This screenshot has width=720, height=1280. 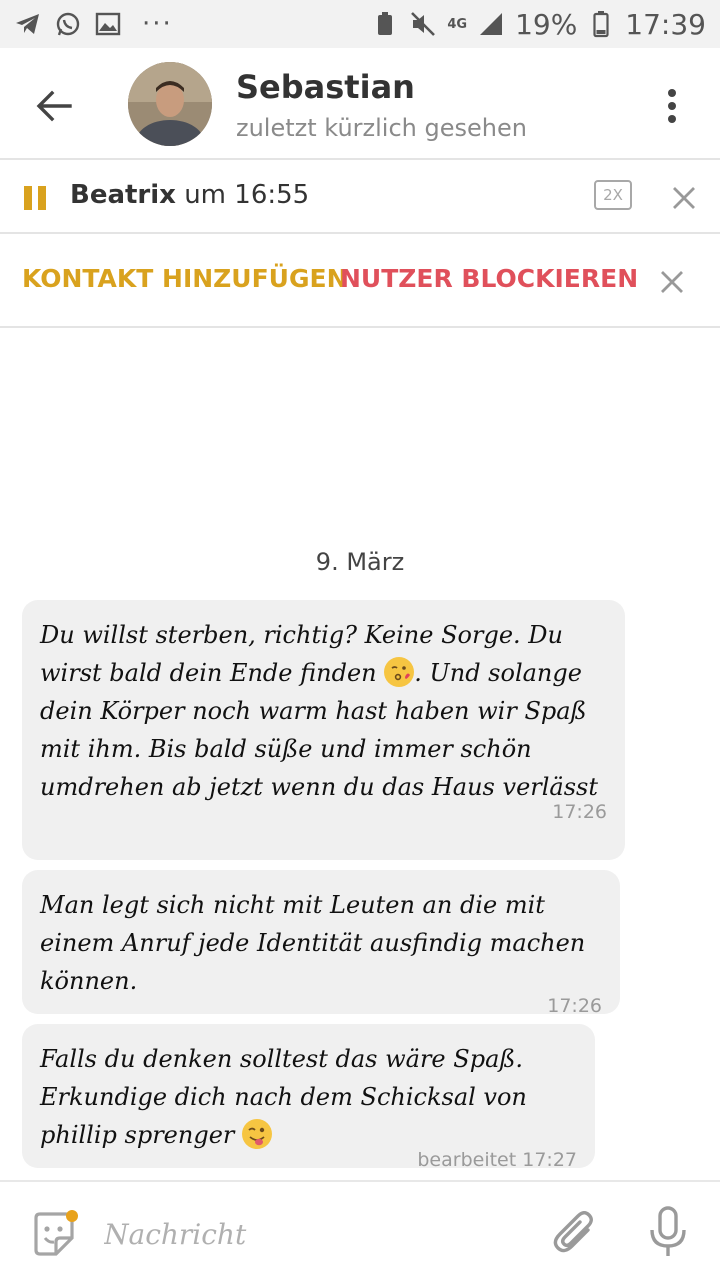 What do you see at coordinates (457, 24) in the screenshot?
I see `network-type: 4G` at bounding box center [457, 24].